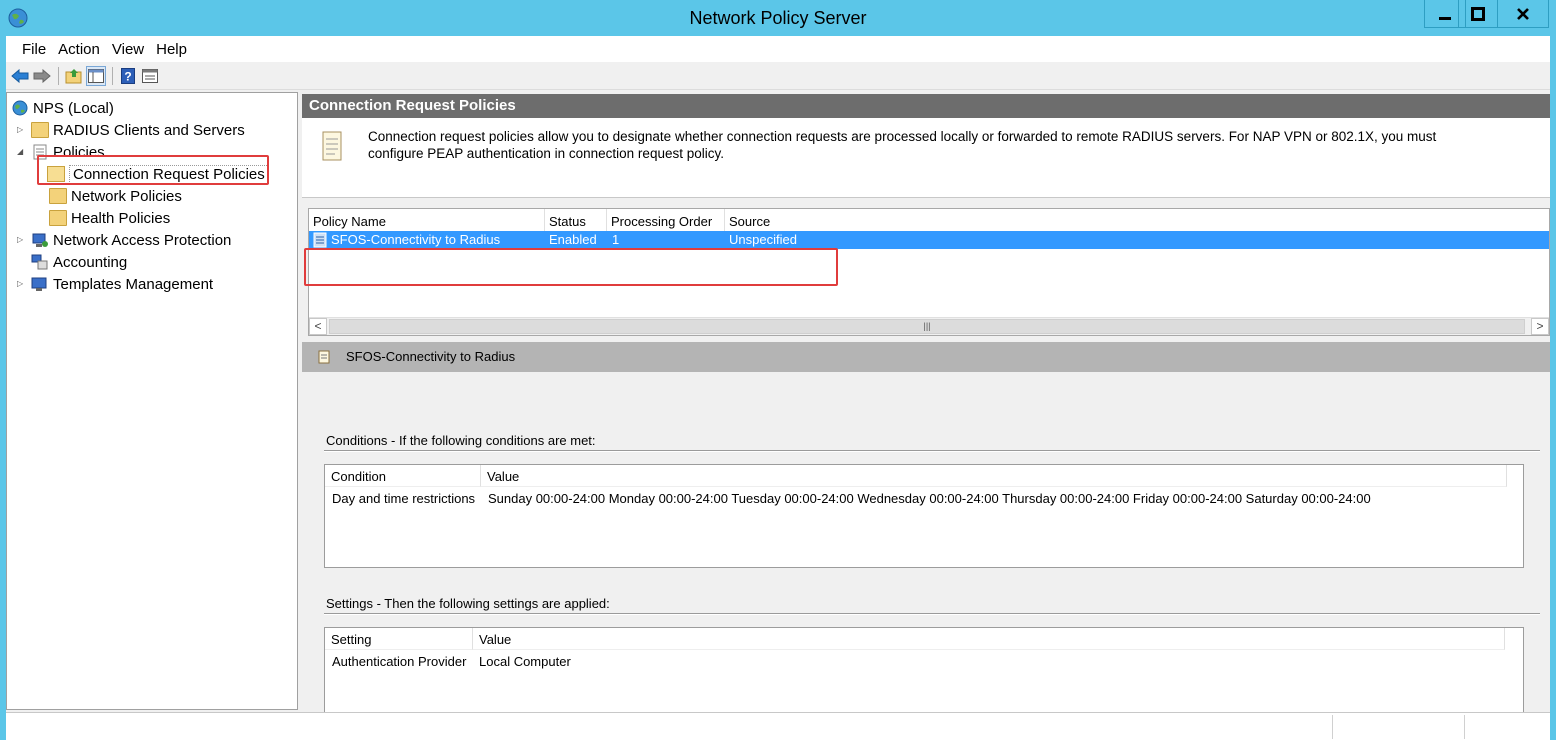  Describe the element at coordinates (79, 49) in the screenshot. I see `menu-action: Action` at that location.